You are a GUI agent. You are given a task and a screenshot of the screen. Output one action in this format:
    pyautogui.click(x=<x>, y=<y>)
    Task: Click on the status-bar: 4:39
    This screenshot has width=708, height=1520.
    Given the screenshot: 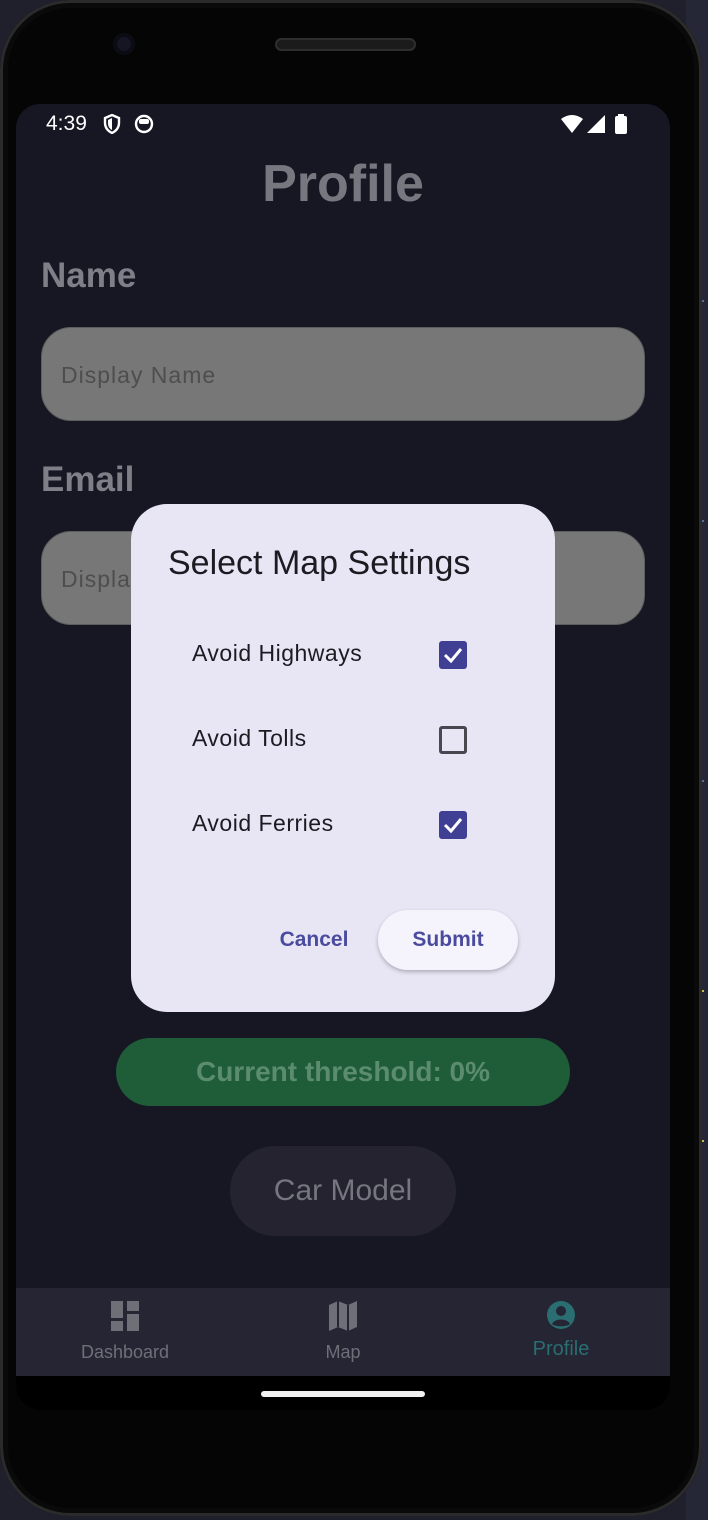 What is the action you would take?
    pyautogui.click(x=343, y=124)
    